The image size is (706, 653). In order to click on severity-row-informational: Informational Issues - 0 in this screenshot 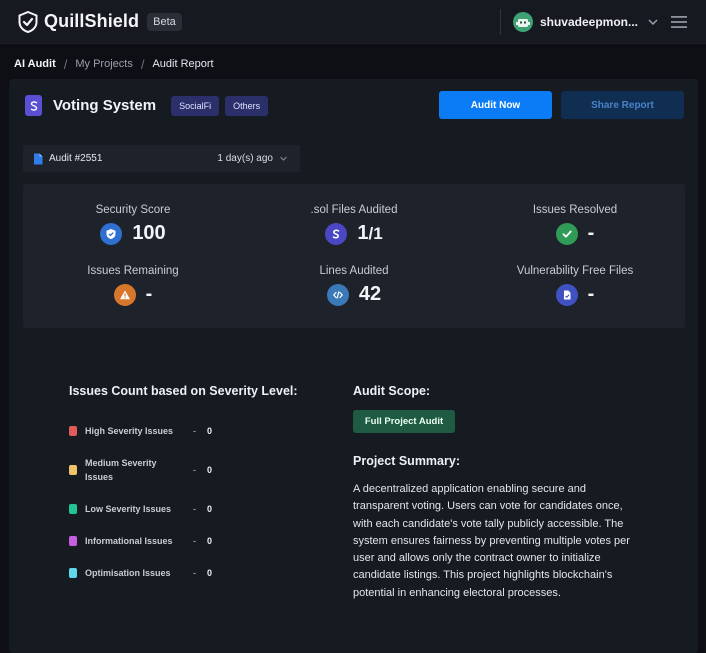, I will do `click(149, 541)`.